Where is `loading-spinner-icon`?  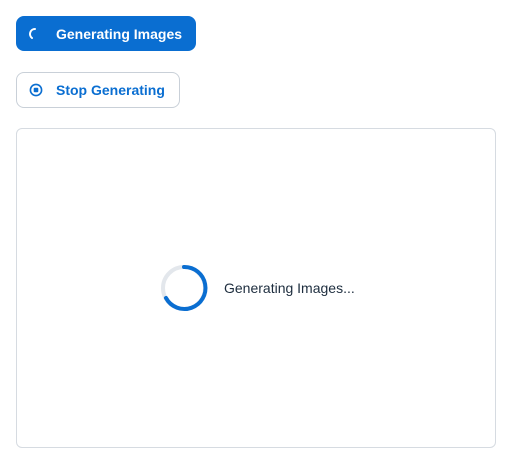 loading-spinner-icon is located at coordinates (184, 288).